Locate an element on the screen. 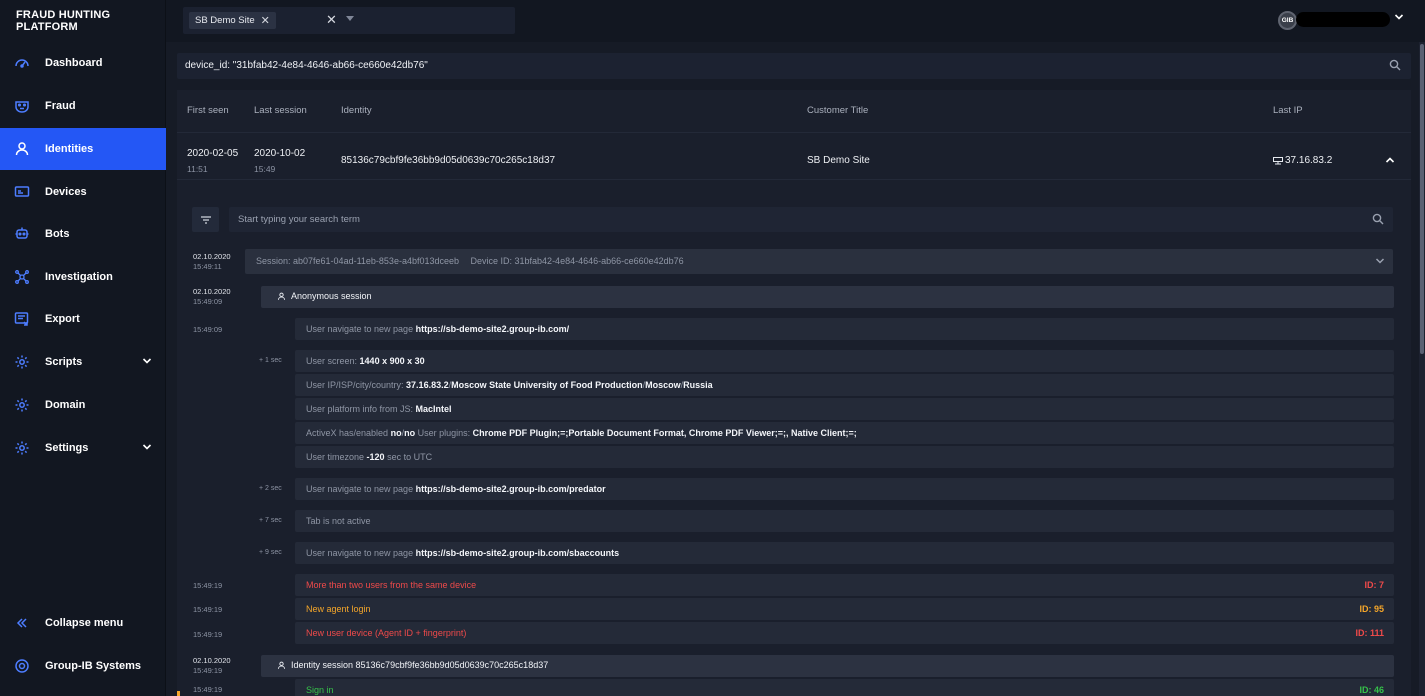 The image size is (1425, 696). alert-row: New agent login ID: 95 is located at coordinates (844, 609).